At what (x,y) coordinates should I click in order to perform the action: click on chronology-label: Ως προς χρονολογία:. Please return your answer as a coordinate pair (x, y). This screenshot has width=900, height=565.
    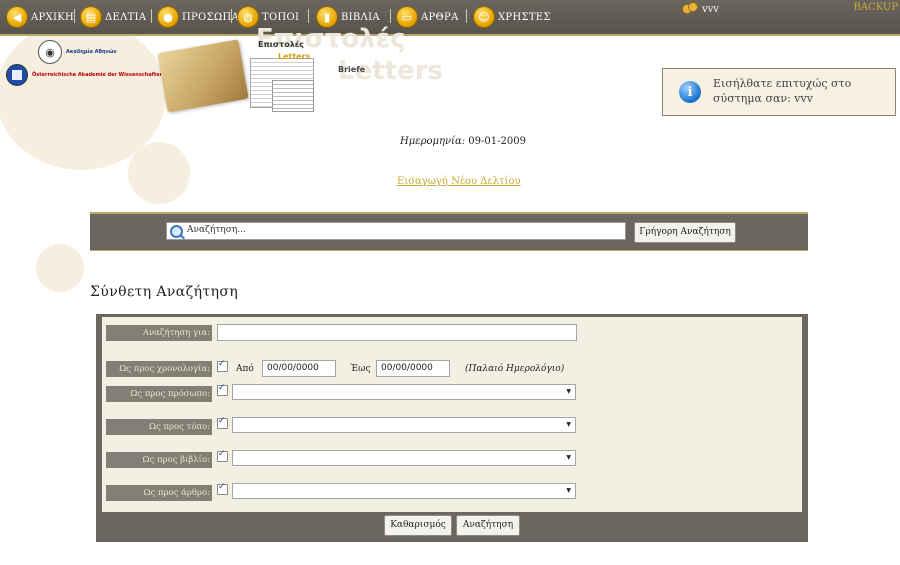
    Looking at the image, I should click on (159, 369).